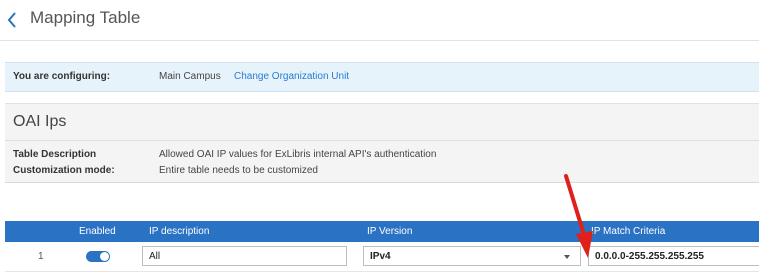 The height and width of the screenshot is (272, 759). What do you see at coordinates (291, 76) in the screenshot?
I see `change-organization-unit-link: Change Organization Unit` at bounding box center [291, 76].